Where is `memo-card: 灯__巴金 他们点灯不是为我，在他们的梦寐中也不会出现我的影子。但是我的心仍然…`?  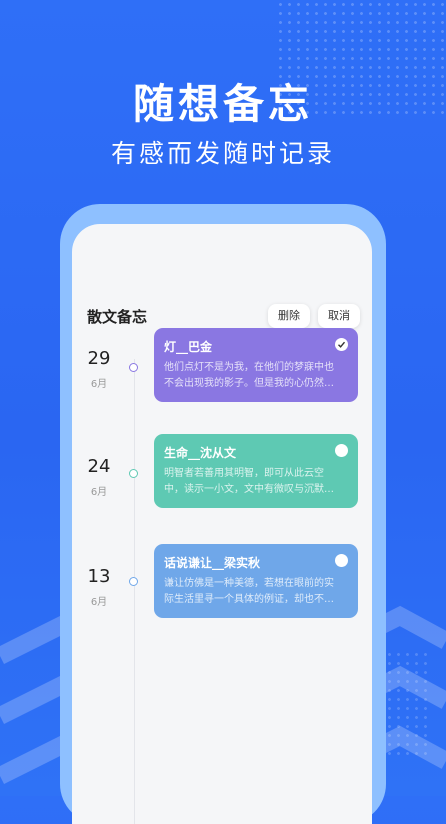
memo-card: 灯__巴金 他们点灯不是为我，在他们的梦寐中也不会出现我的影子。但是我的心仍然… is located at coordinates (256, 365).